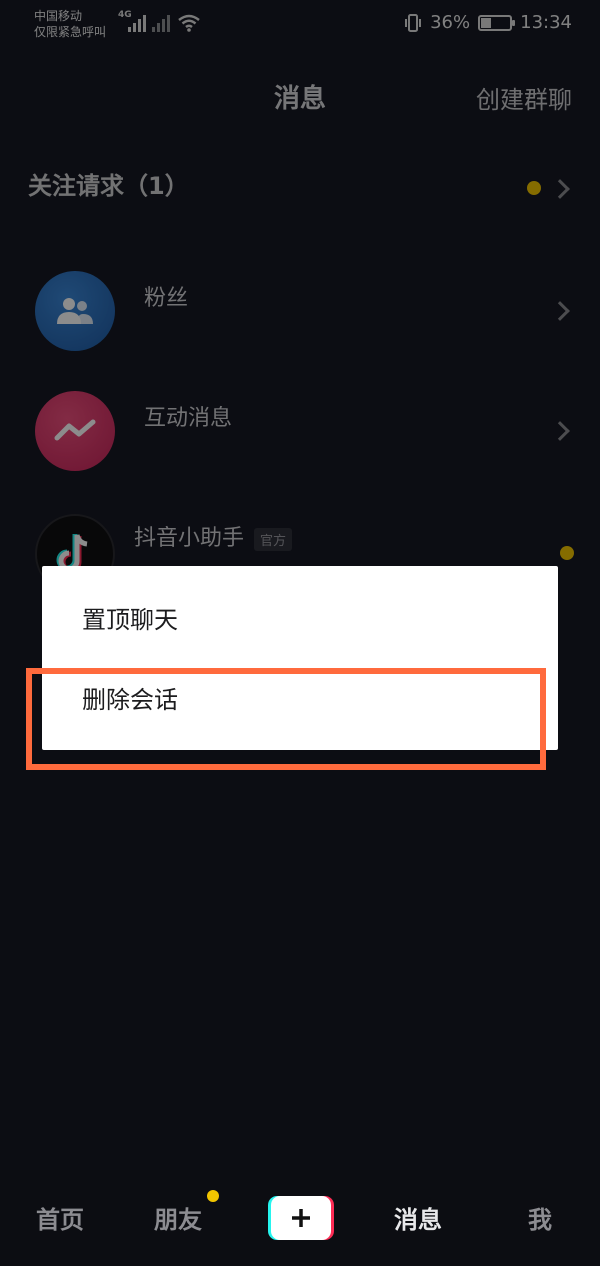 This screenshot has width=600, height=1266. What do you see at coordinates (540, 1217) in the screenshot?
I see `tab-me: 我` at bounding box center [540, 1217].